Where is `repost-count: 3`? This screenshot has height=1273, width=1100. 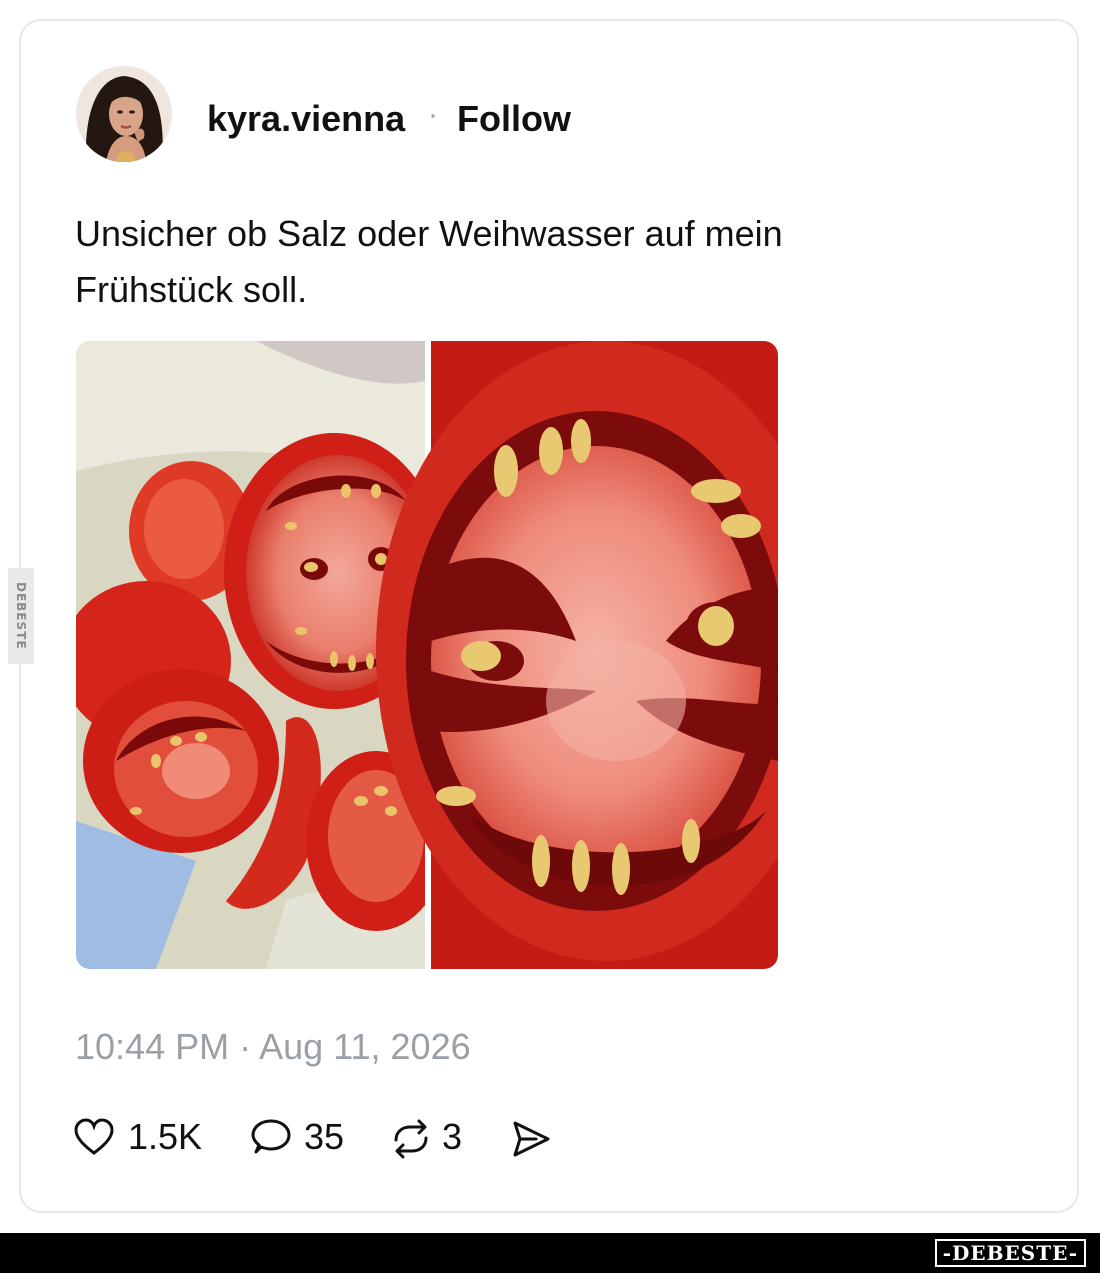 repost-count: 3 is located at coordinates (452, 1136).